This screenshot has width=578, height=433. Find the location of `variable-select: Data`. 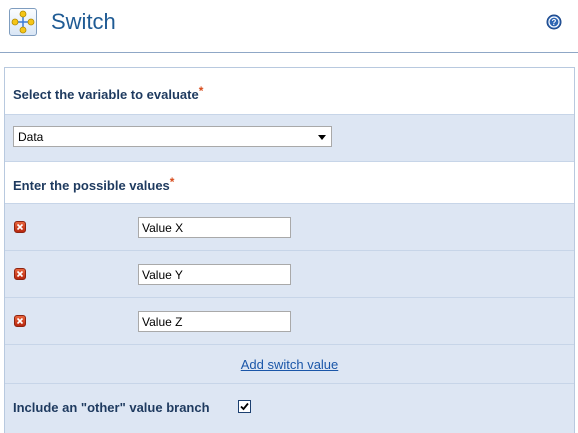

variable-select: Data is located at coordinates (172, 136).